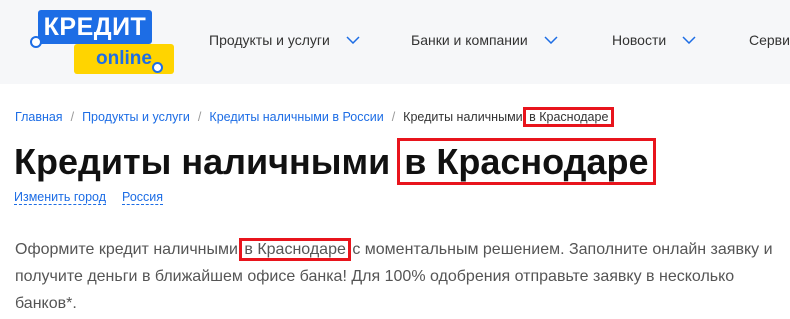 This screenshot has width=790, height=319. Describe the element at coordinates (60, 197) in the screenshot. I see `change-city-link: Изменить город` at that location.